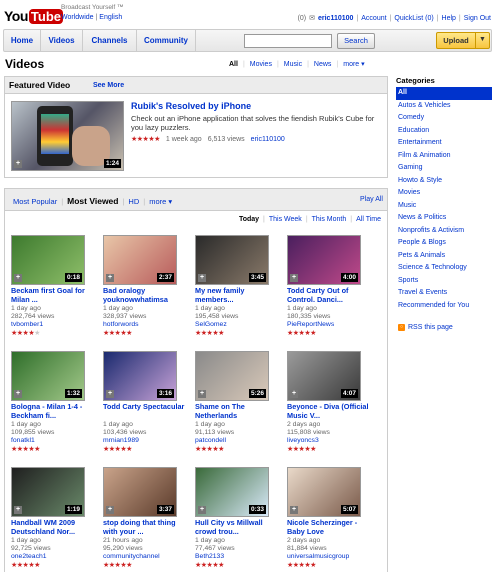 This screenshot has height=572, width=495. Describe the element at coordinates (449, 18) in the screenshot. I see `help-link: Help` at that location.